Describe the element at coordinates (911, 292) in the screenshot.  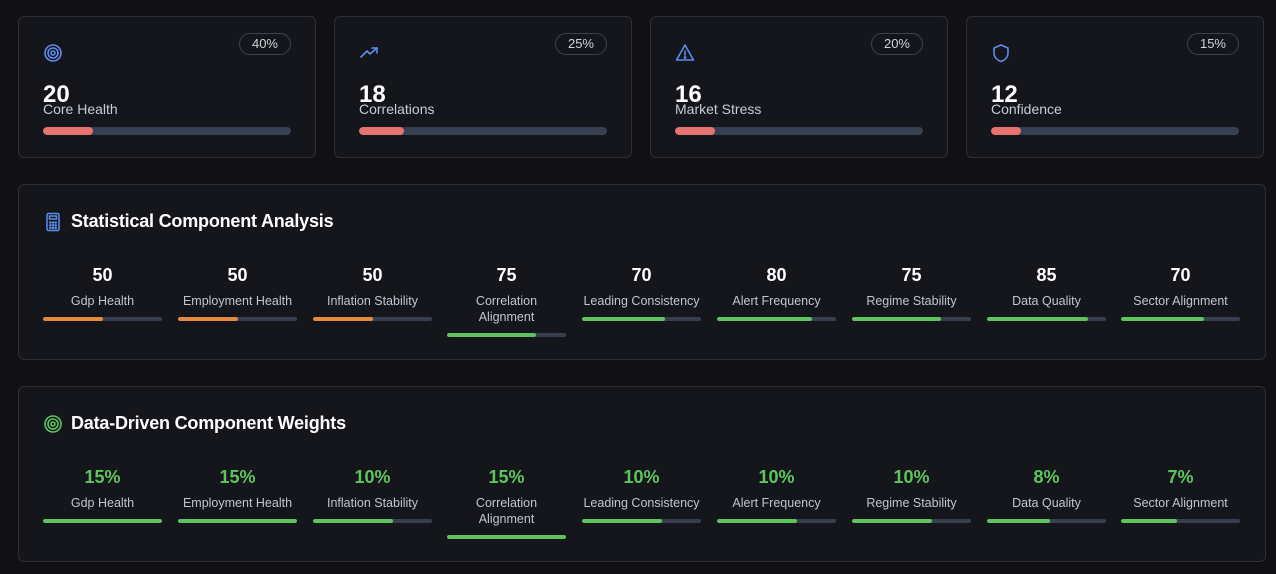
I see `metric-regime-stability: 75 Regime Stability` at that location.